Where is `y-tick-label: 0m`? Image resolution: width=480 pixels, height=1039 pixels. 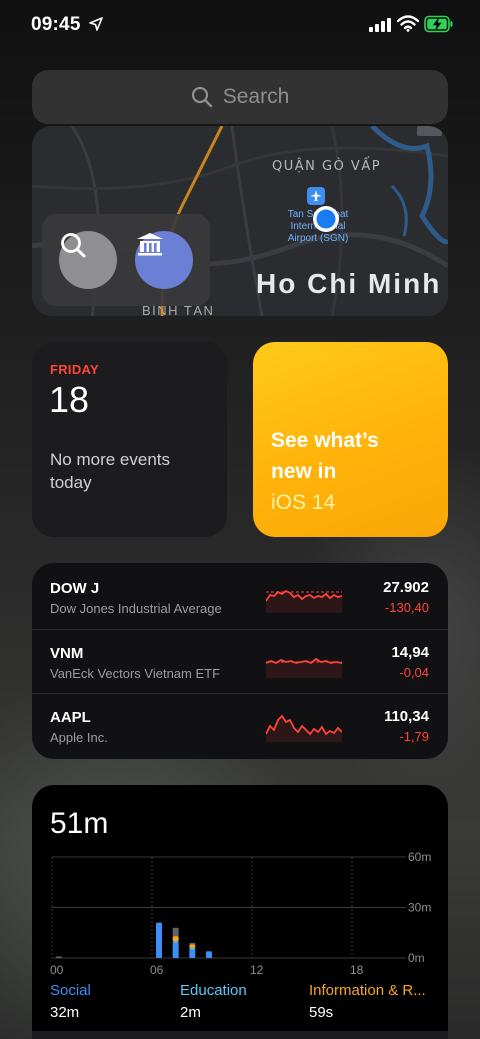
y-tick-label: 0m is located at coordinates (416, 958).